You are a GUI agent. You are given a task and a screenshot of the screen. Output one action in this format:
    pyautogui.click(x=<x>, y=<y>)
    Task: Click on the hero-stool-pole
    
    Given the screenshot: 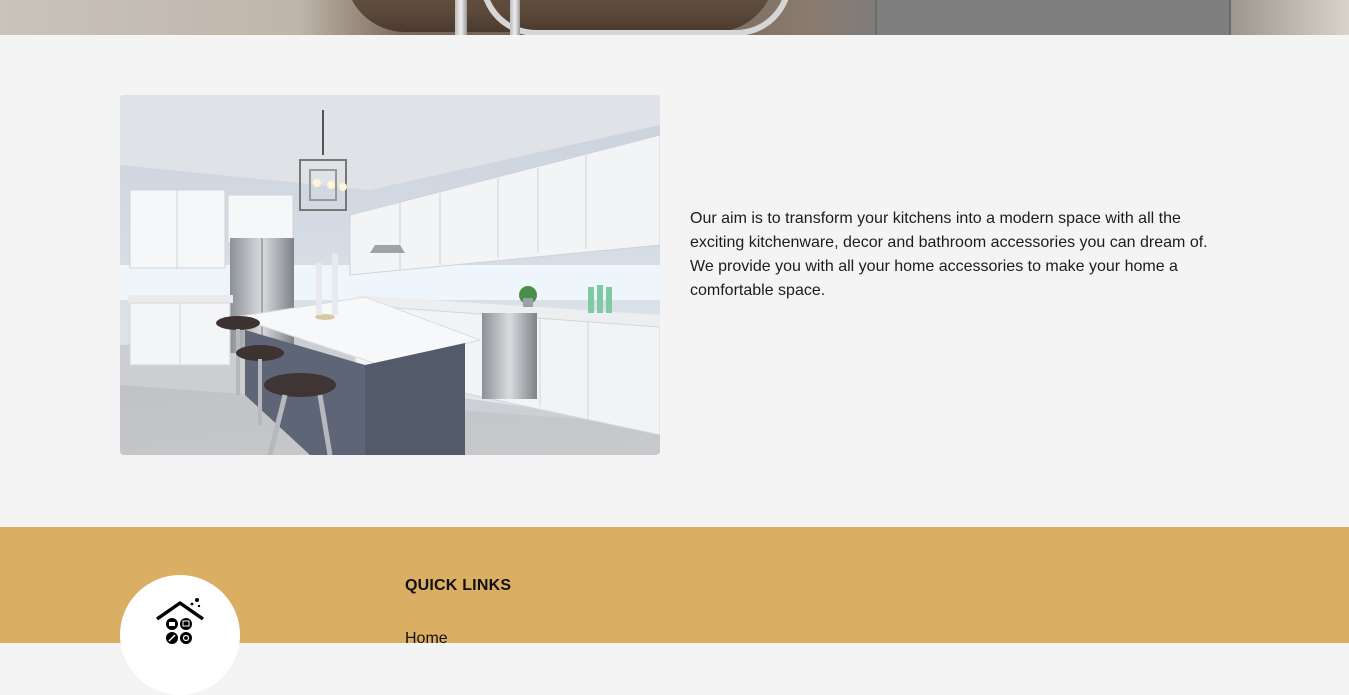 What is the action you would take?
    pyautogui.click(x=461, y=17)
    